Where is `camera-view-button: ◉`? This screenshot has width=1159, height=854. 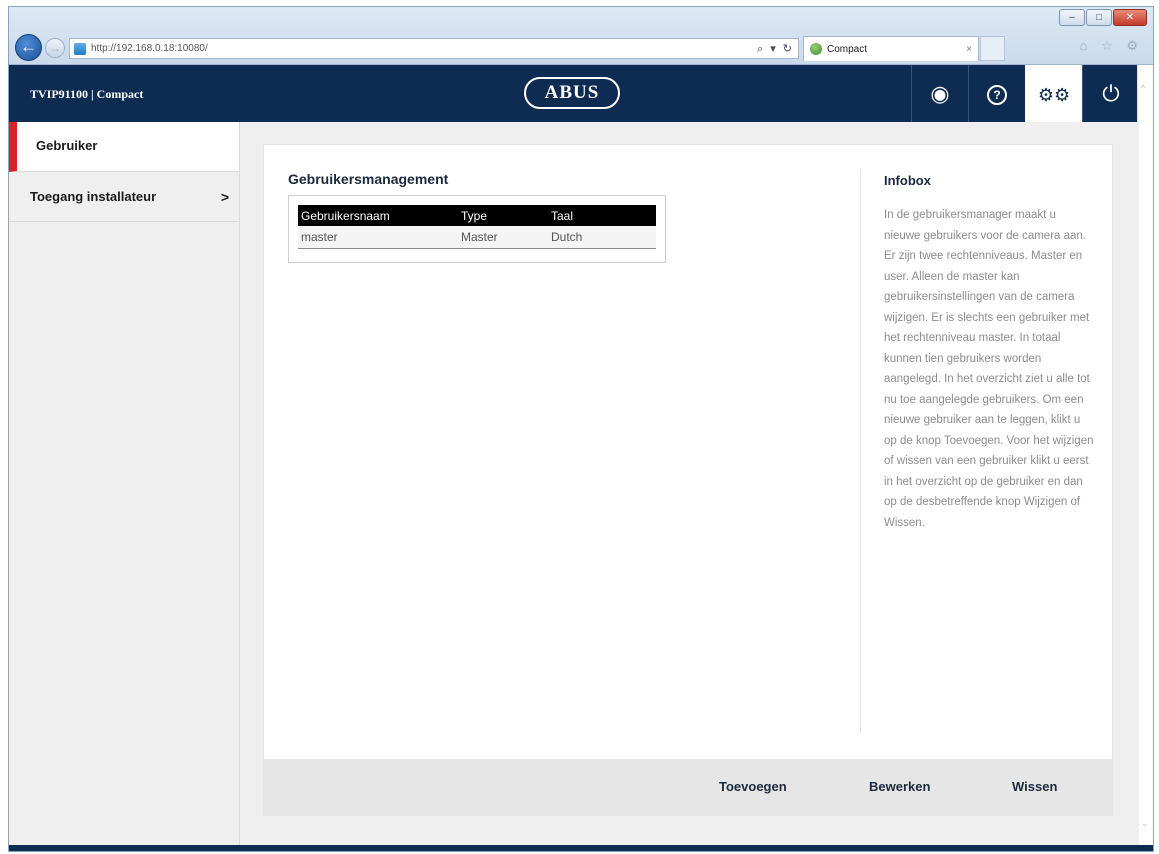 camera-view-button: ◉ is located at coordinates (939, 93).